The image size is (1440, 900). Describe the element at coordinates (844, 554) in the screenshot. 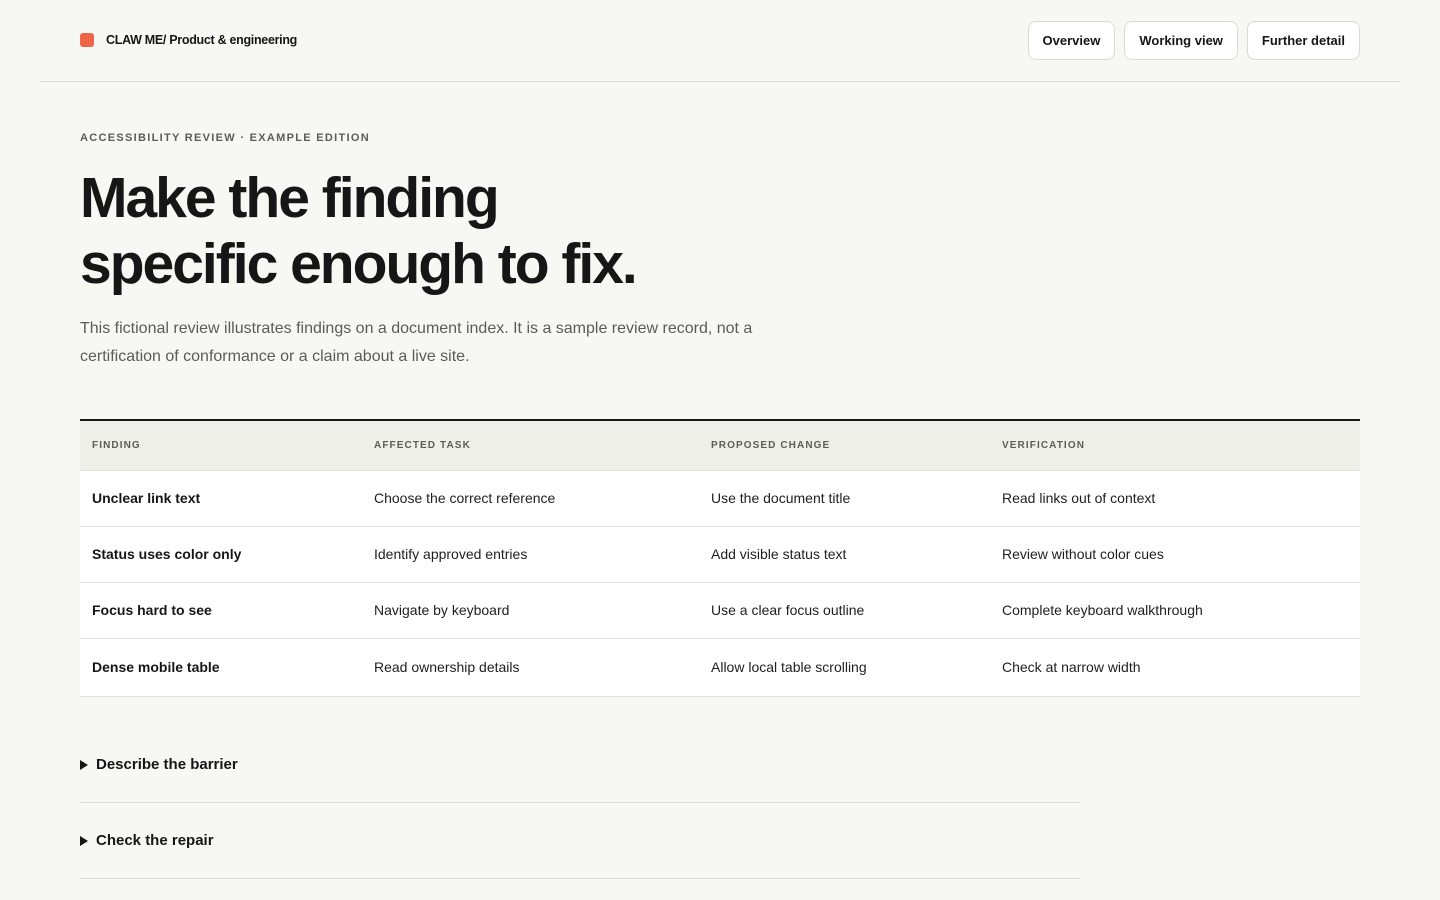

I see `proposed-change-cell: Add visible status text` at that location.